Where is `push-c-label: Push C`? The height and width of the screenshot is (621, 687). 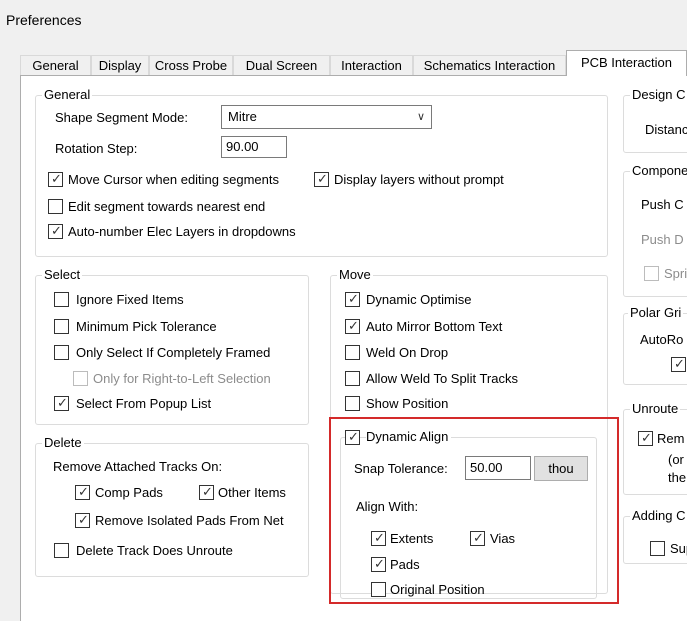 push-c-label: Push C is located at coordinates (662, 204).